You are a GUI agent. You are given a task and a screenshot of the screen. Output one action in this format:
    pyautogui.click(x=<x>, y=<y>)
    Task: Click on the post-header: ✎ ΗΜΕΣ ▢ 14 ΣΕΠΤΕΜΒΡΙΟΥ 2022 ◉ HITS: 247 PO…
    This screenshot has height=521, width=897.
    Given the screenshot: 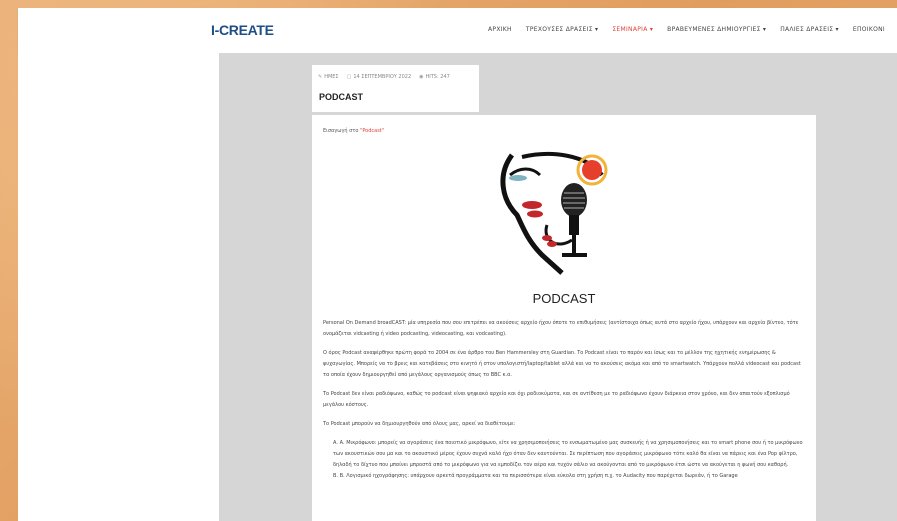 What is the action you would take?
    pyautogui.click(x=395, y=88)
    